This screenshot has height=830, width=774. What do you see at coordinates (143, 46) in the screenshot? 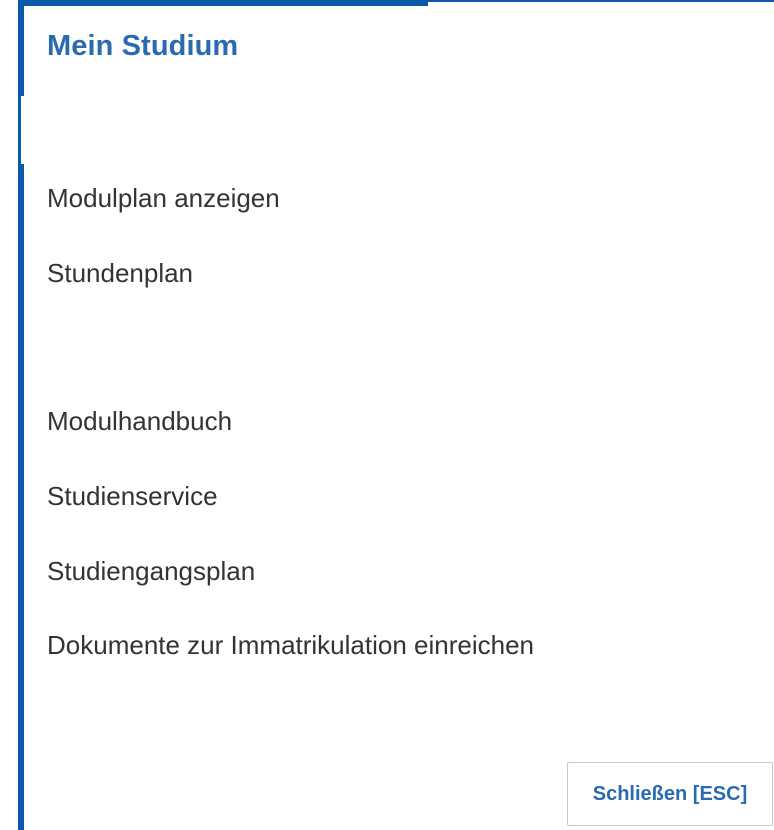
I see `dialog-title: Mein Studium` at bounding box center [143, 46].